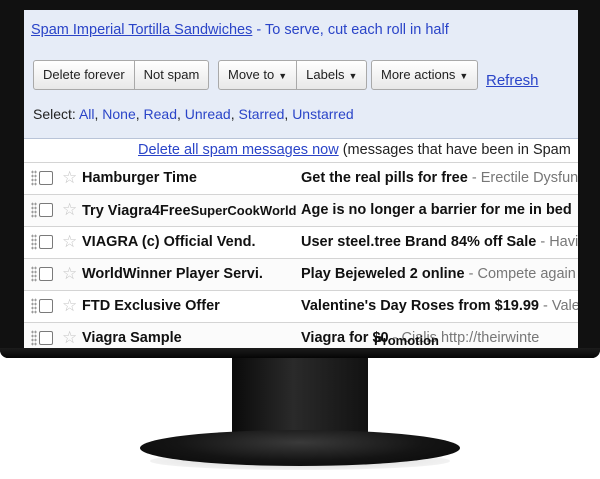  Describe the element at coordinates (54, 114) in the screenshot. I see `select-label: Select:` at that location.